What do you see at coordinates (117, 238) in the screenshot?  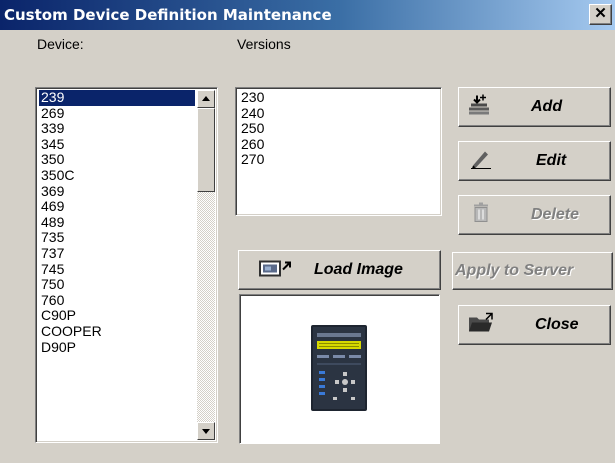 I see `device-list-item: 735` at bounding box center [117, 238].